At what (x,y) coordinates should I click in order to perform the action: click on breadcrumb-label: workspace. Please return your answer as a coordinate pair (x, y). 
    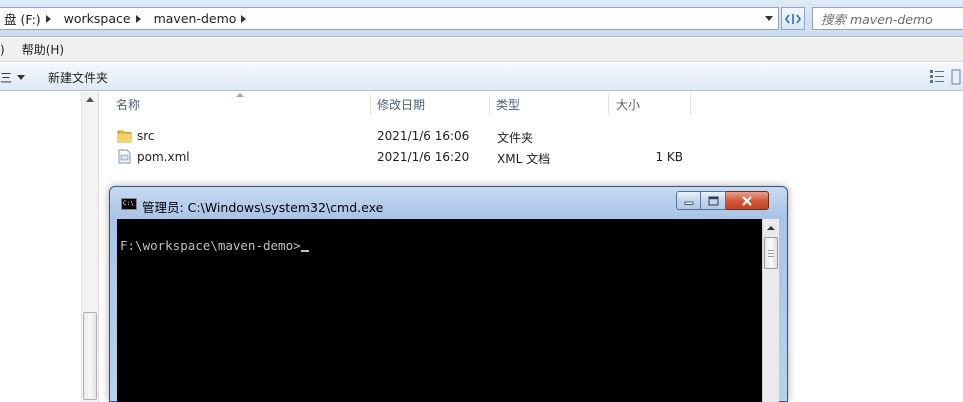
    Looking at the image, I should click on (97, 18).